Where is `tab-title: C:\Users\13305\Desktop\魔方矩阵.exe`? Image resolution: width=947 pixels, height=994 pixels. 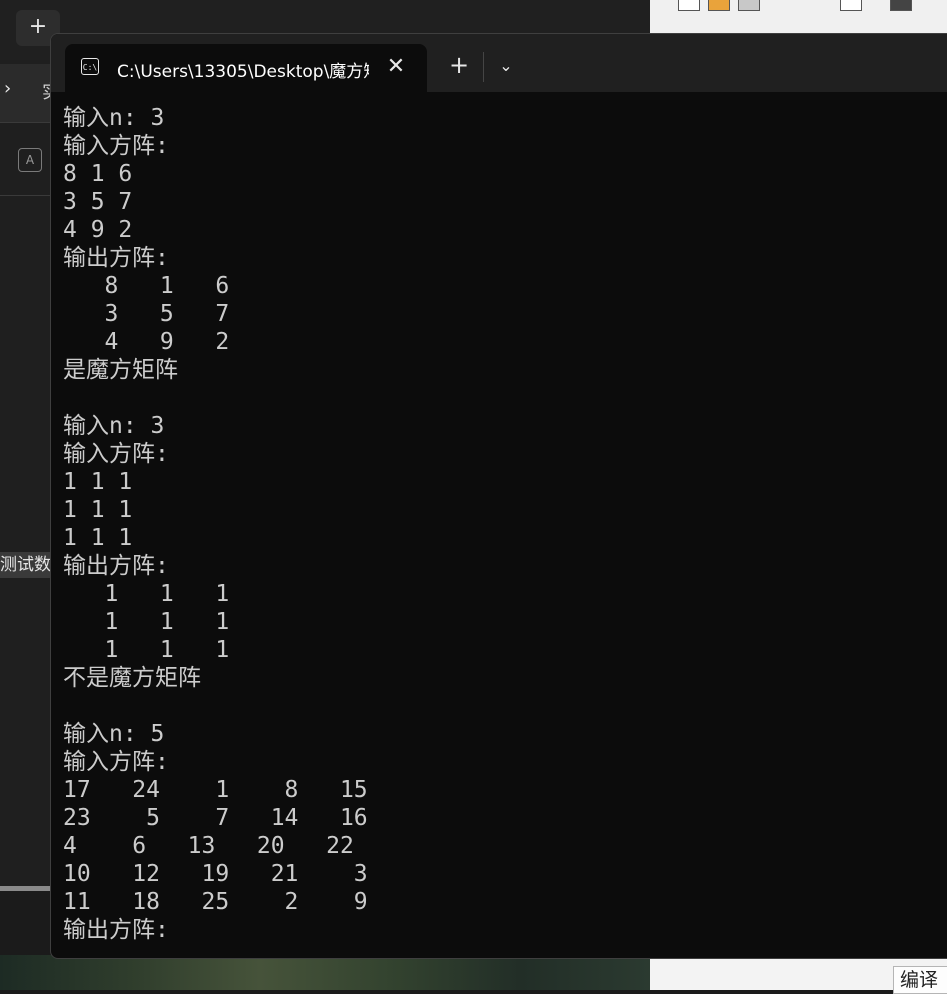 tab-title: C:\Users\13305\Desktop\魔方矩阵.exe is located at coordinates (243, 72).